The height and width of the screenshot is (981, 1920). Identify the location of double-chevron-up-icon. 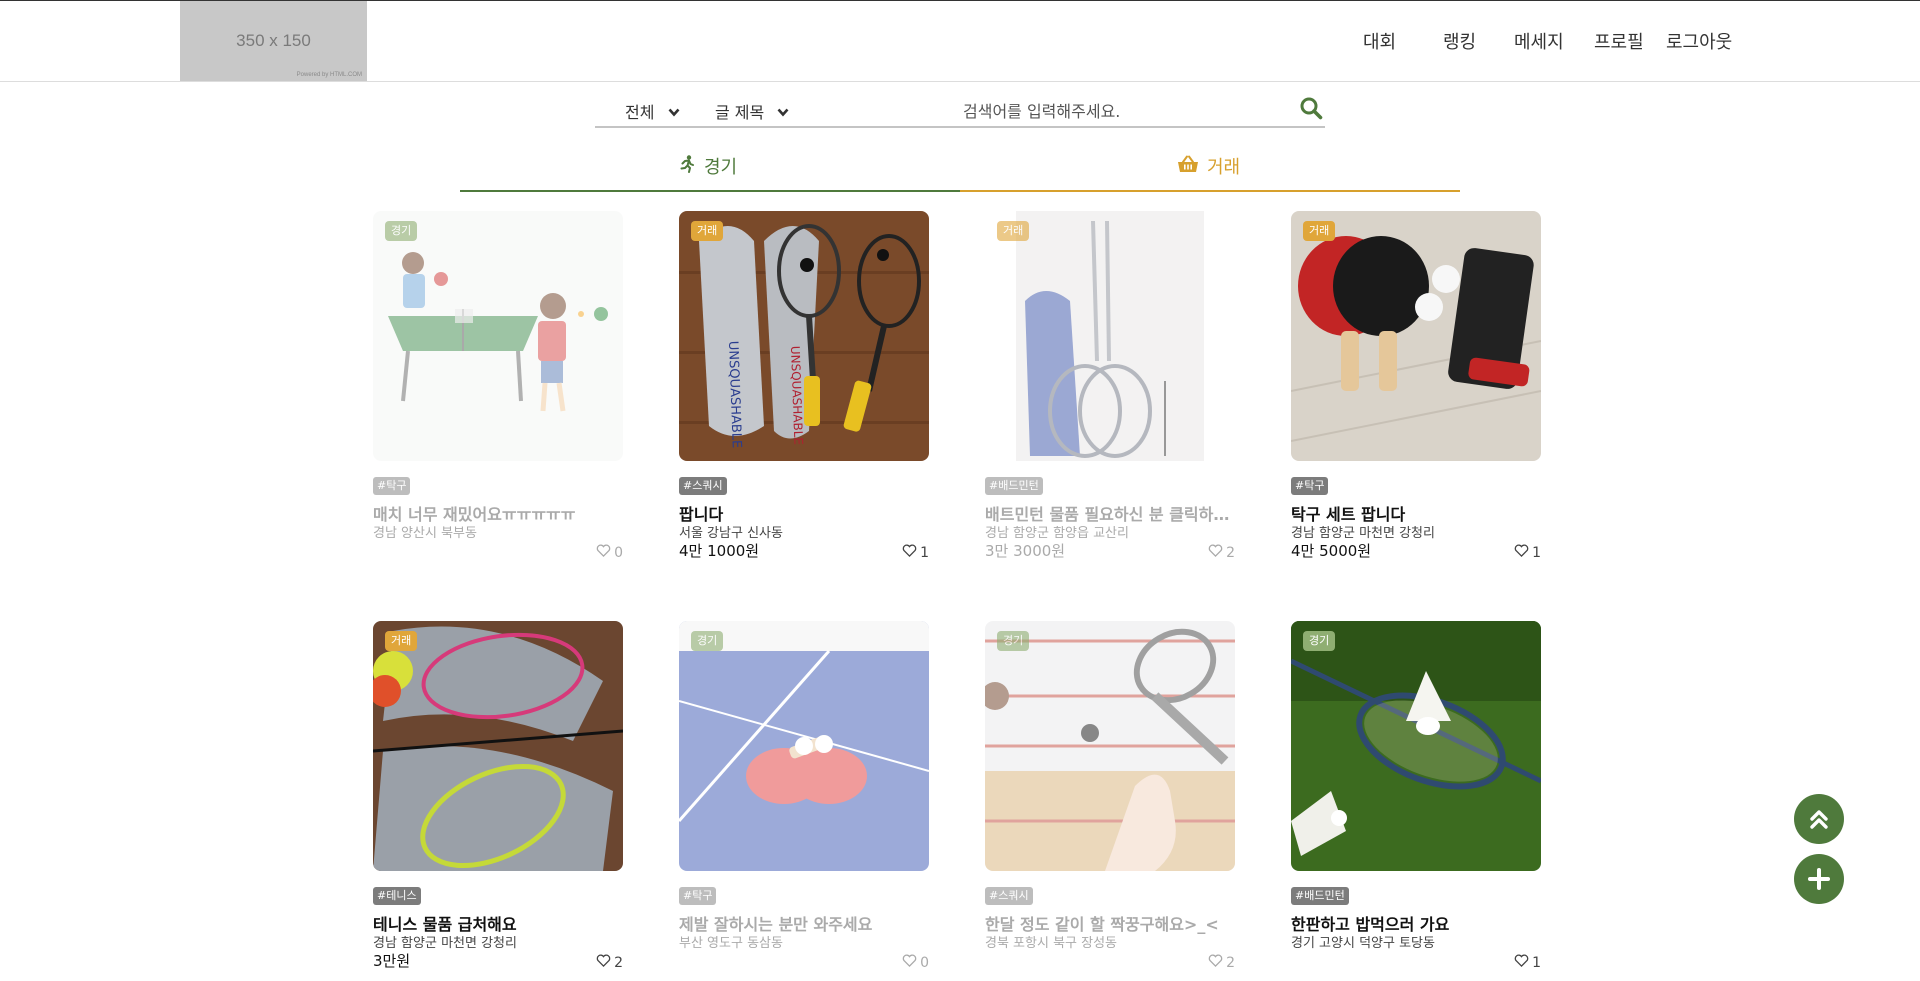
(1819, 819).